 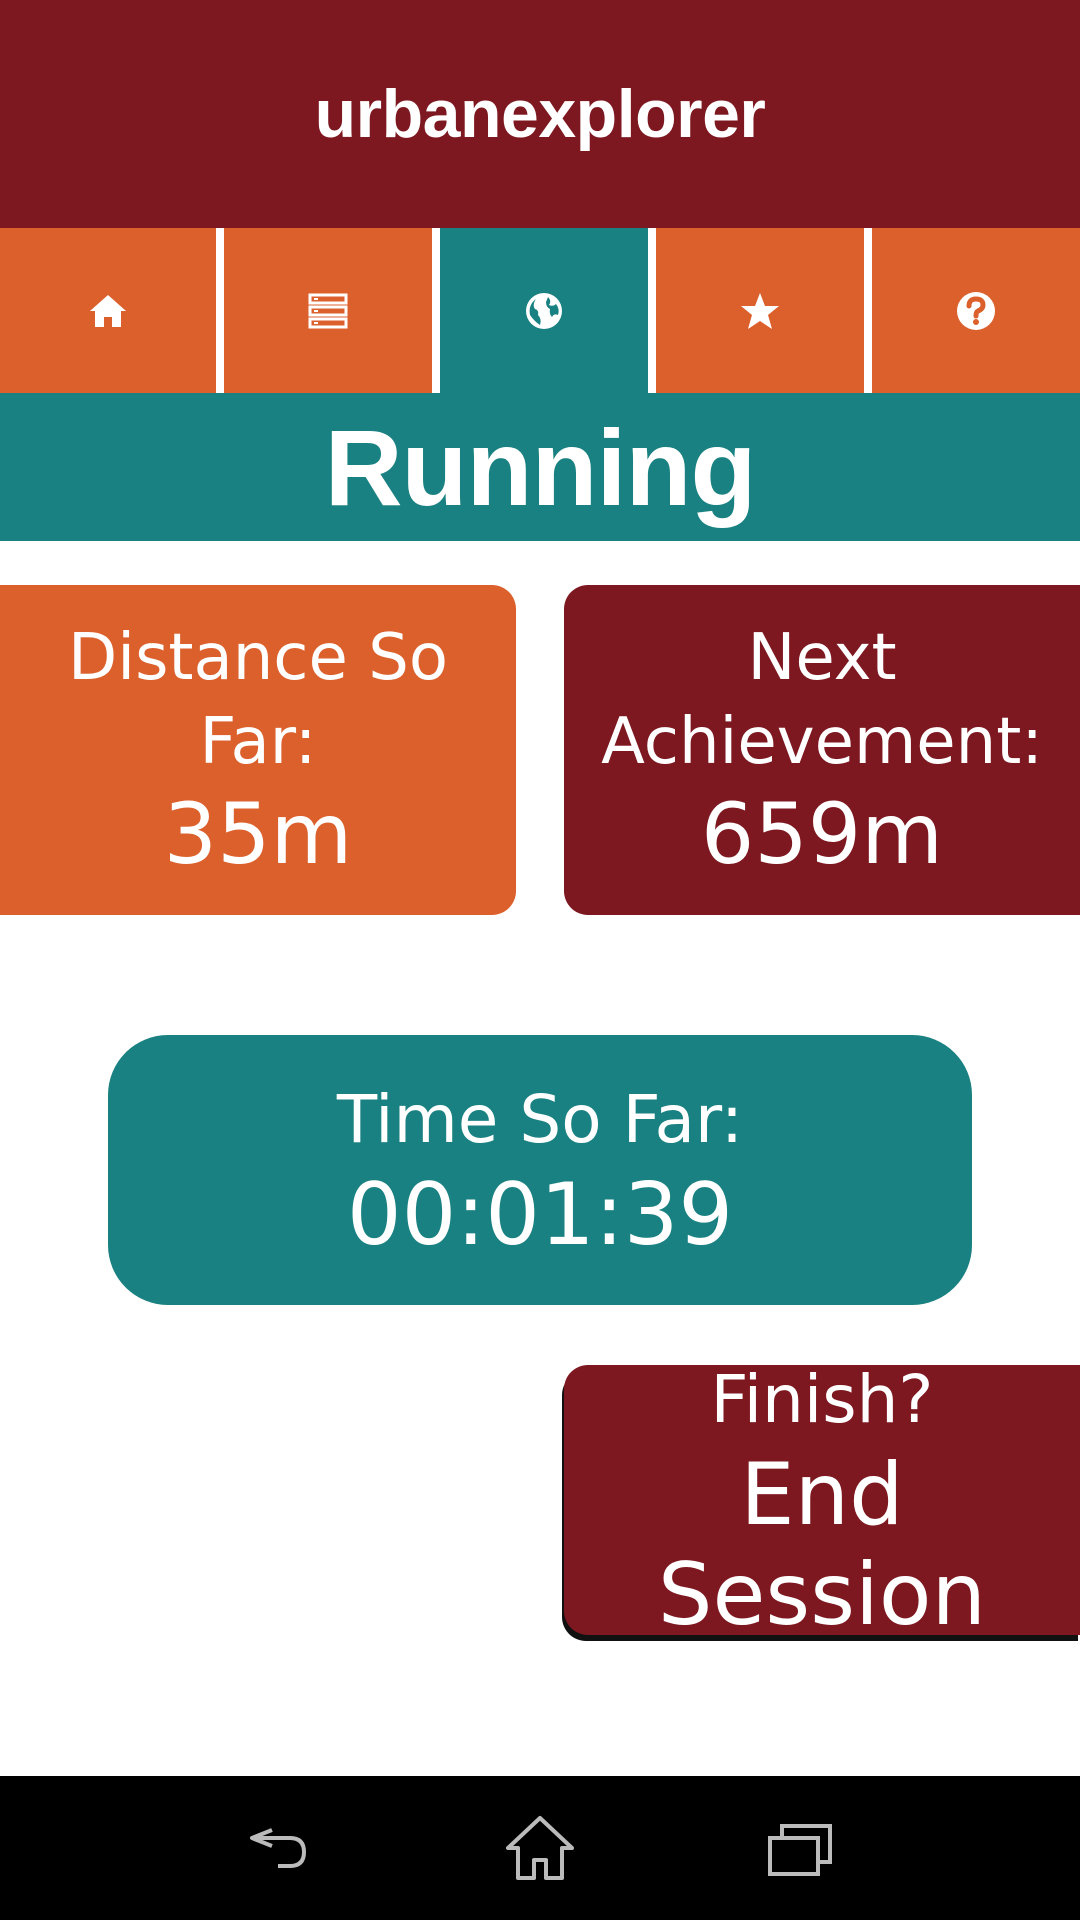 I want to click on time-value: 00:01:39, so click(x=540, y=1215).